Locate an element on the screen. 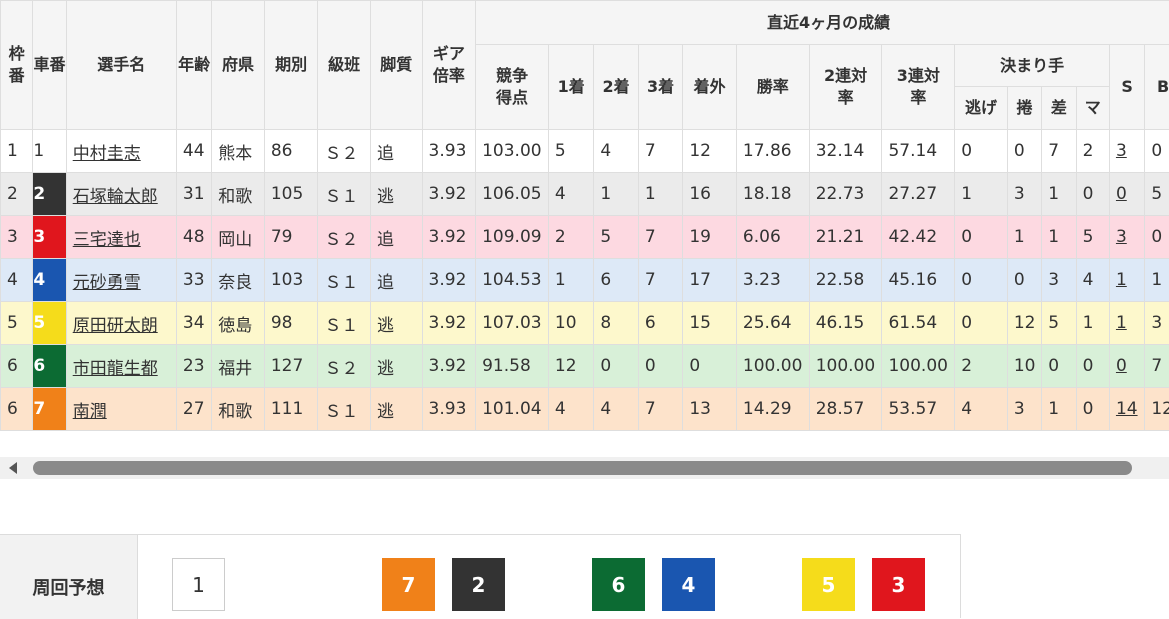  first-cell: 12 is located at coordinates (570, 366).